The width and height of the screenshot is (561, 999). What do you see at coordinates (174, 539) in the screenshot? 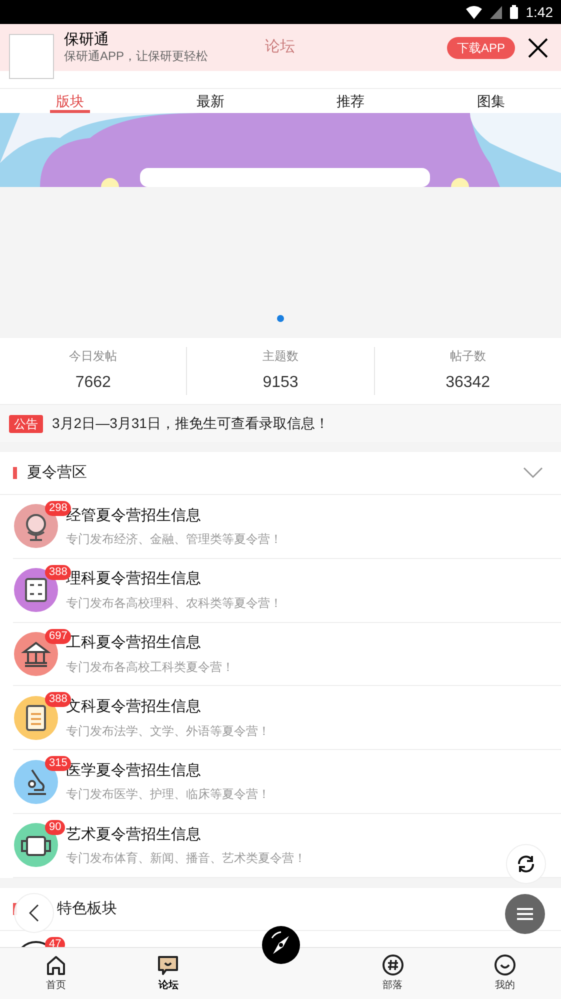
I see `item-description: 专门发布经济、金融、管理类等夏令营！` at bounding box center [174, 539].